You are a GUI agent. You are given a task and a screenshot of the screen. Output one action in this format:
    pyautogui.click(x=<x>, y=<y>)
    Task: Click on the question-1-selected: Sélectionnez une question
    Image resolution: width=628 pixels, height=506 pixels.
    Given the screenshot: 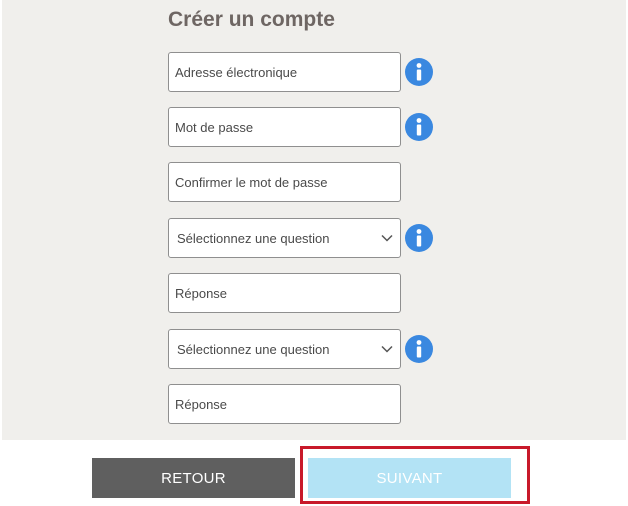 What is the action you would take?
    pyautogui.click(x=253, y=238)
    